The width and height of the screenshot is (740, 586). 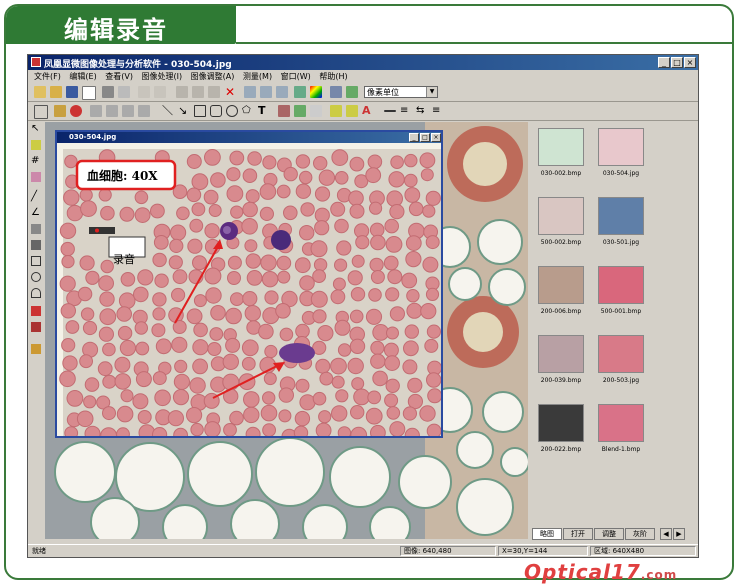 I want to click on redo-icon, so click(x=160, y=92).